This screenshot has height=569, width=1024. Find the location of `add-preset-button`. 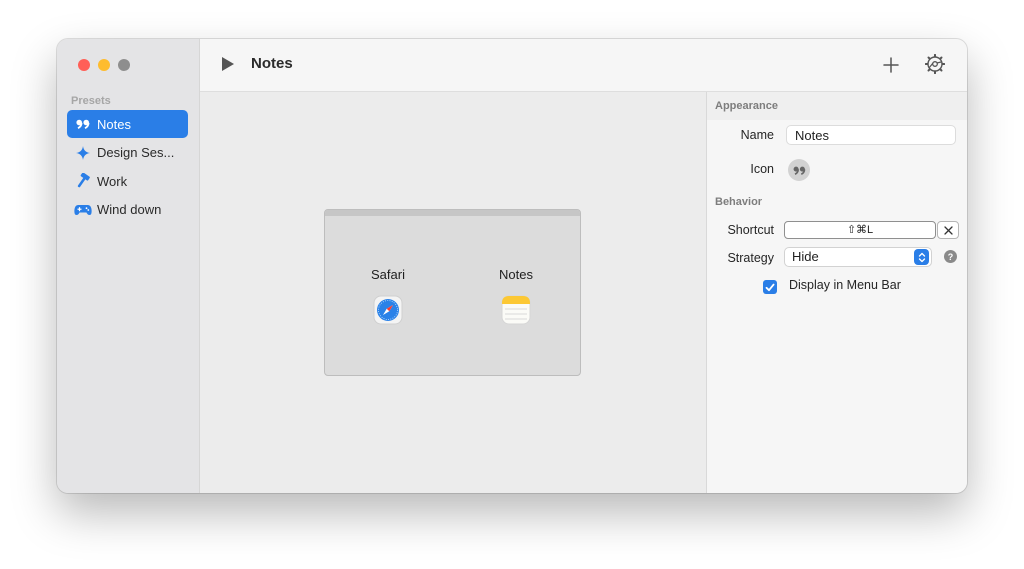

add-preset-button is located at coordinates (891, 65).